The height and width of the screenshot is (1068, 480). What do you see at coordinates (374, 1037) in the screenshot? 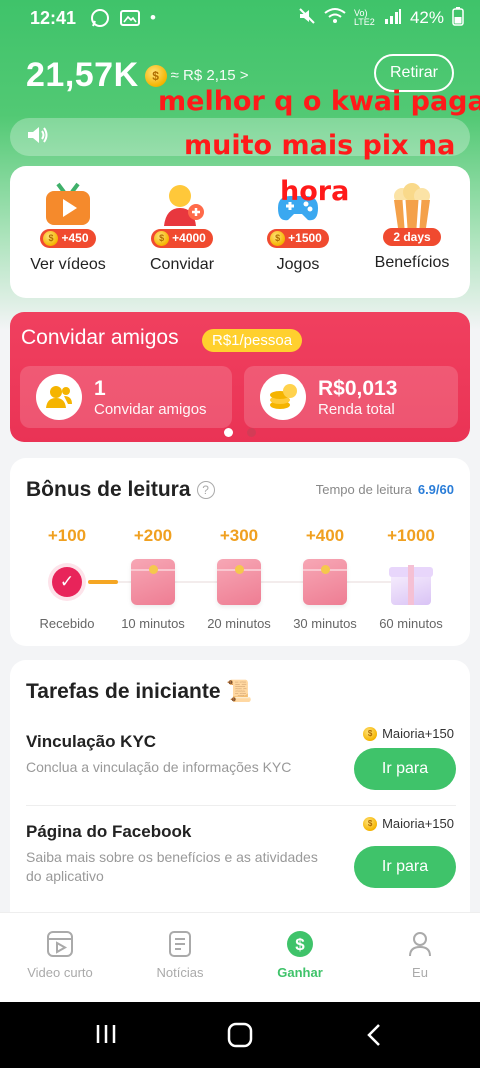
I see `back-icon` at bounding box center [374, 1037].